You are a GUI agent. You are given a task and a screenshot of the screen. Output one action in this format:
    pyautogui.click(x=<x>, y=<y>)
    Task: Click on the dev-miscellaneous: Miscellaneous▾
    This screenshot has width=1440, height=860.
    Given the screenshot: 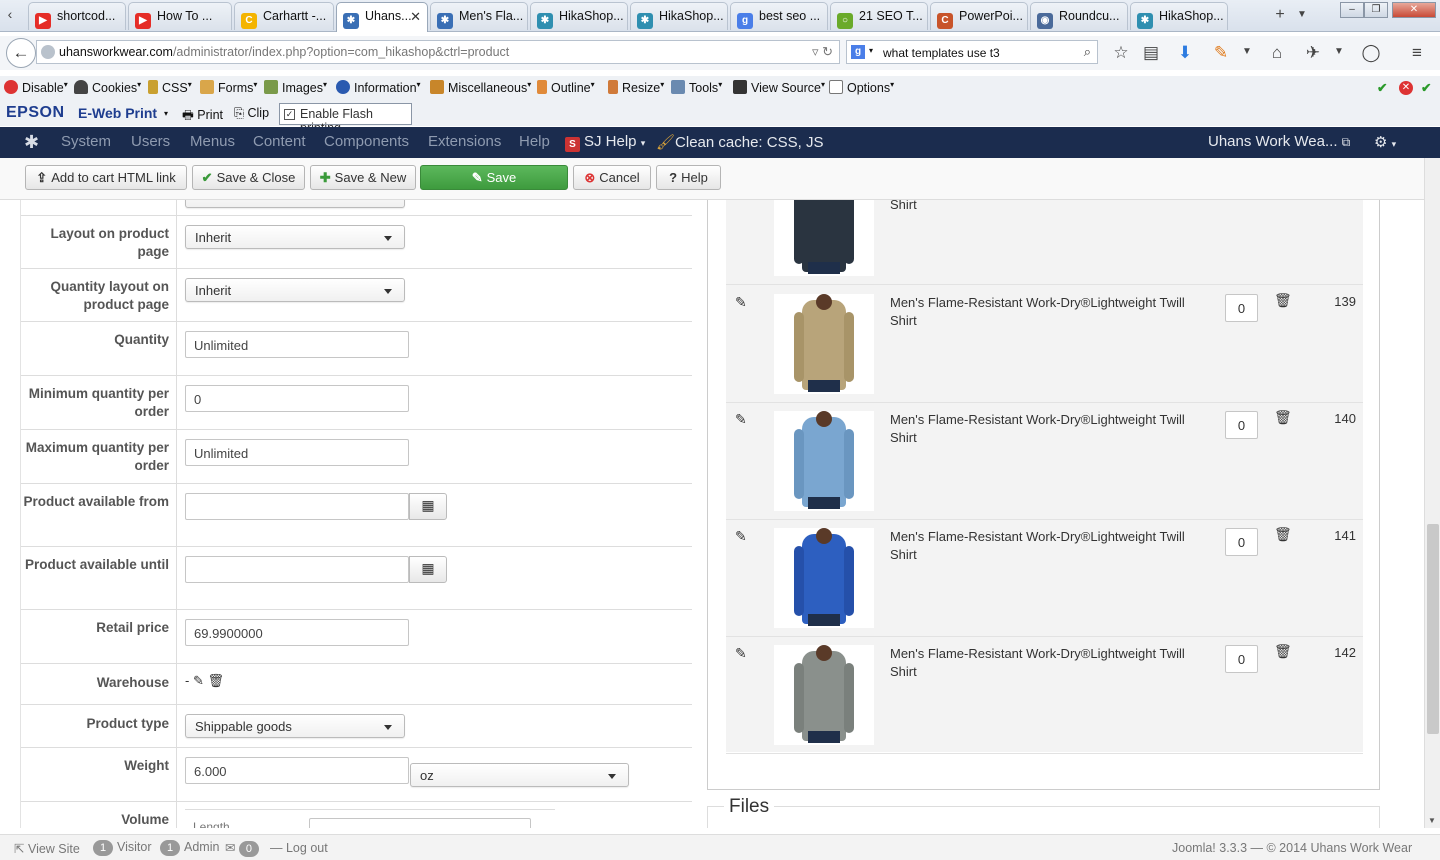 What is the action you would take?
    pyautogui.click(x=480, y=87)
    